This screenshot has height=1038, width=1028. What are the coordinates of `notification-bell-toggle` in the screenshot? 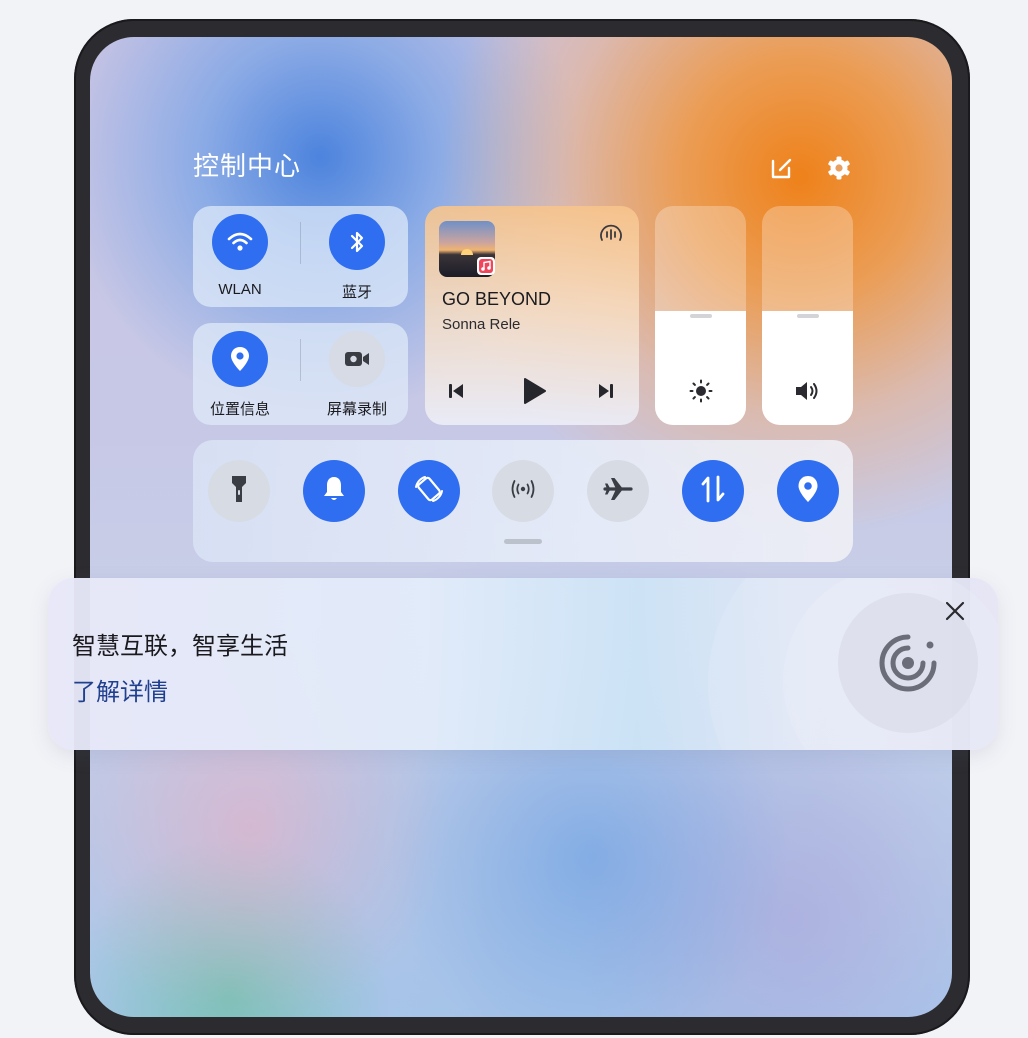 It's located at (334, 491).